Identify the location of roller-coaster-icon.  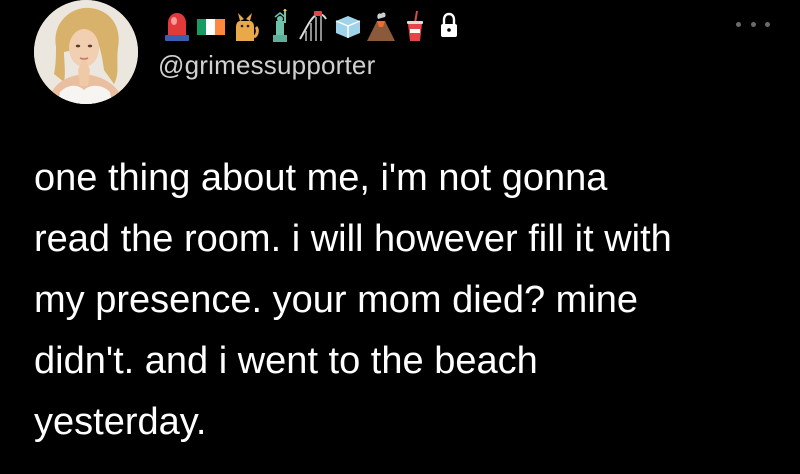
(313, 26).